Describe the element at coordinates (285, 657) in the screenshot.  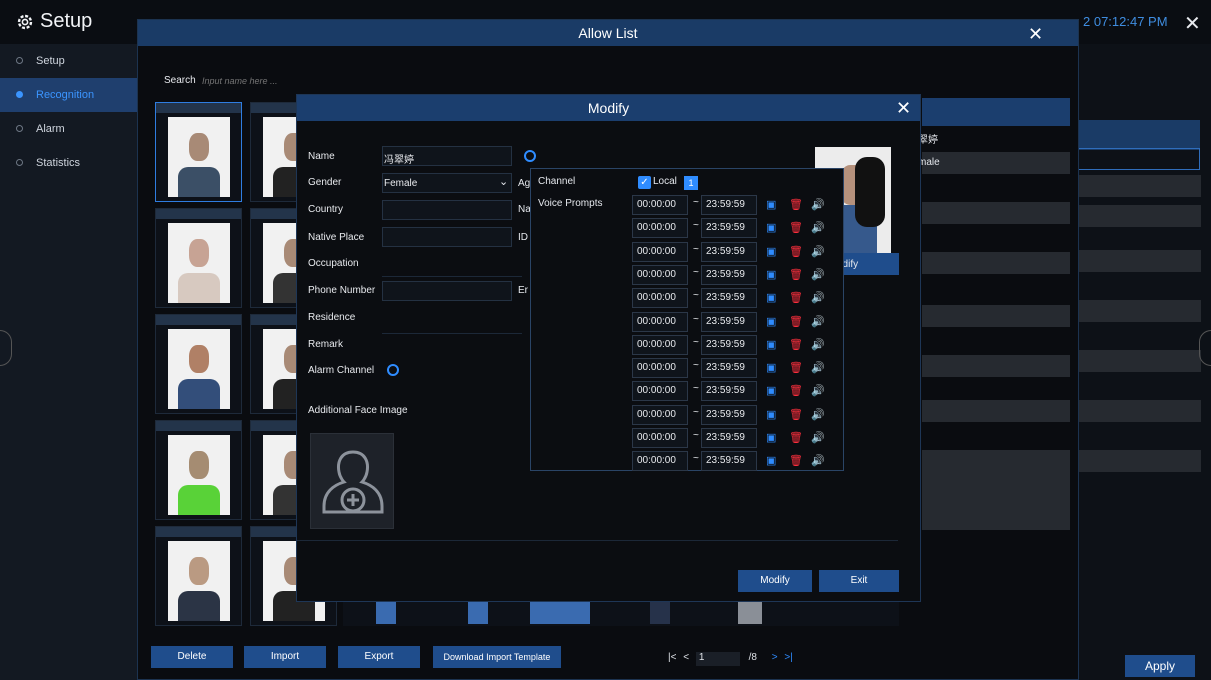
I see `import-button: Import` at that location.